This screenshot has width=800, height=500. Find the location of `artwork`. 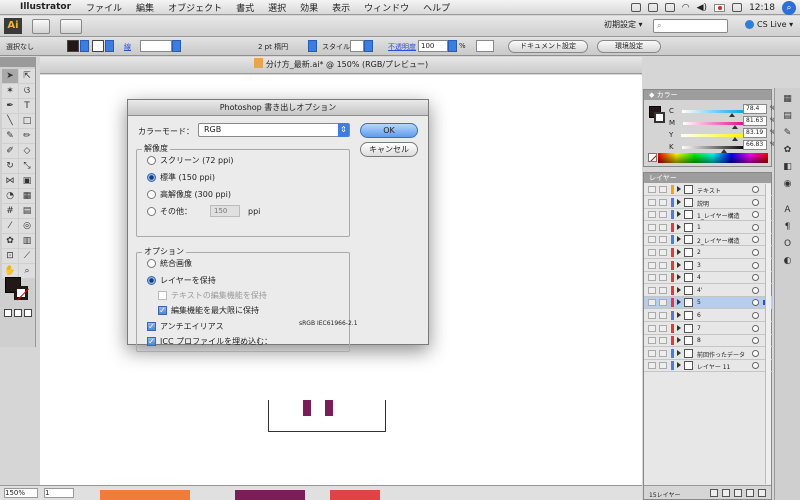

artwork is located at coordinates (327, 416).